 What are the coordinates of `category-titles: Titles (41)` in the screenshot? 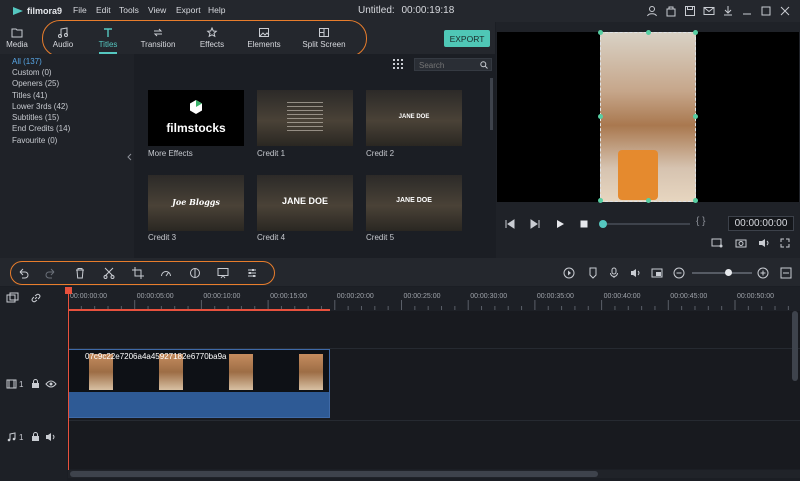 It's located at (29, 95).